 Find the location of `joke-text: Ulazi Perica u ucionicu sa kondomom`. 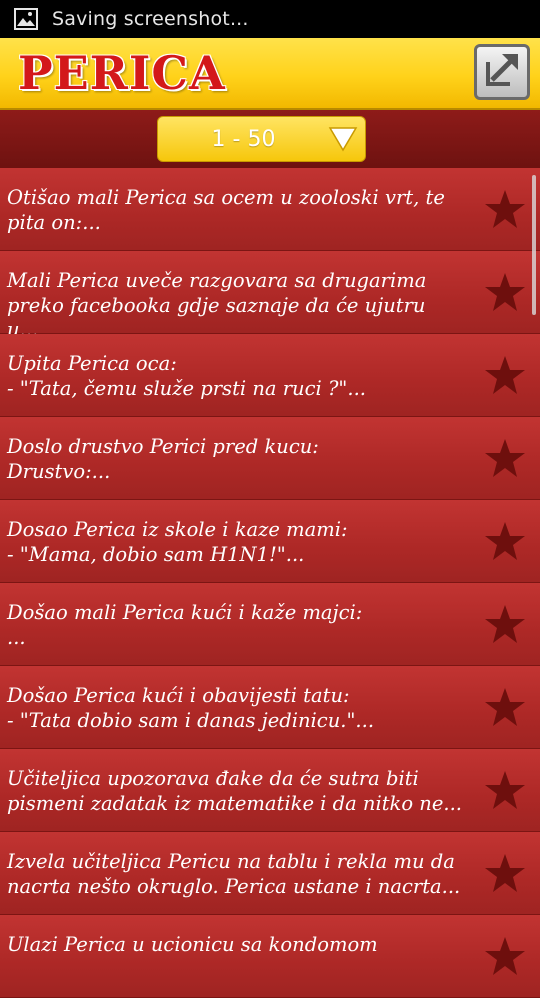

joke-text: Ulazi Perica u ucionicu sa kondomom is located at coordinates (192, 944).